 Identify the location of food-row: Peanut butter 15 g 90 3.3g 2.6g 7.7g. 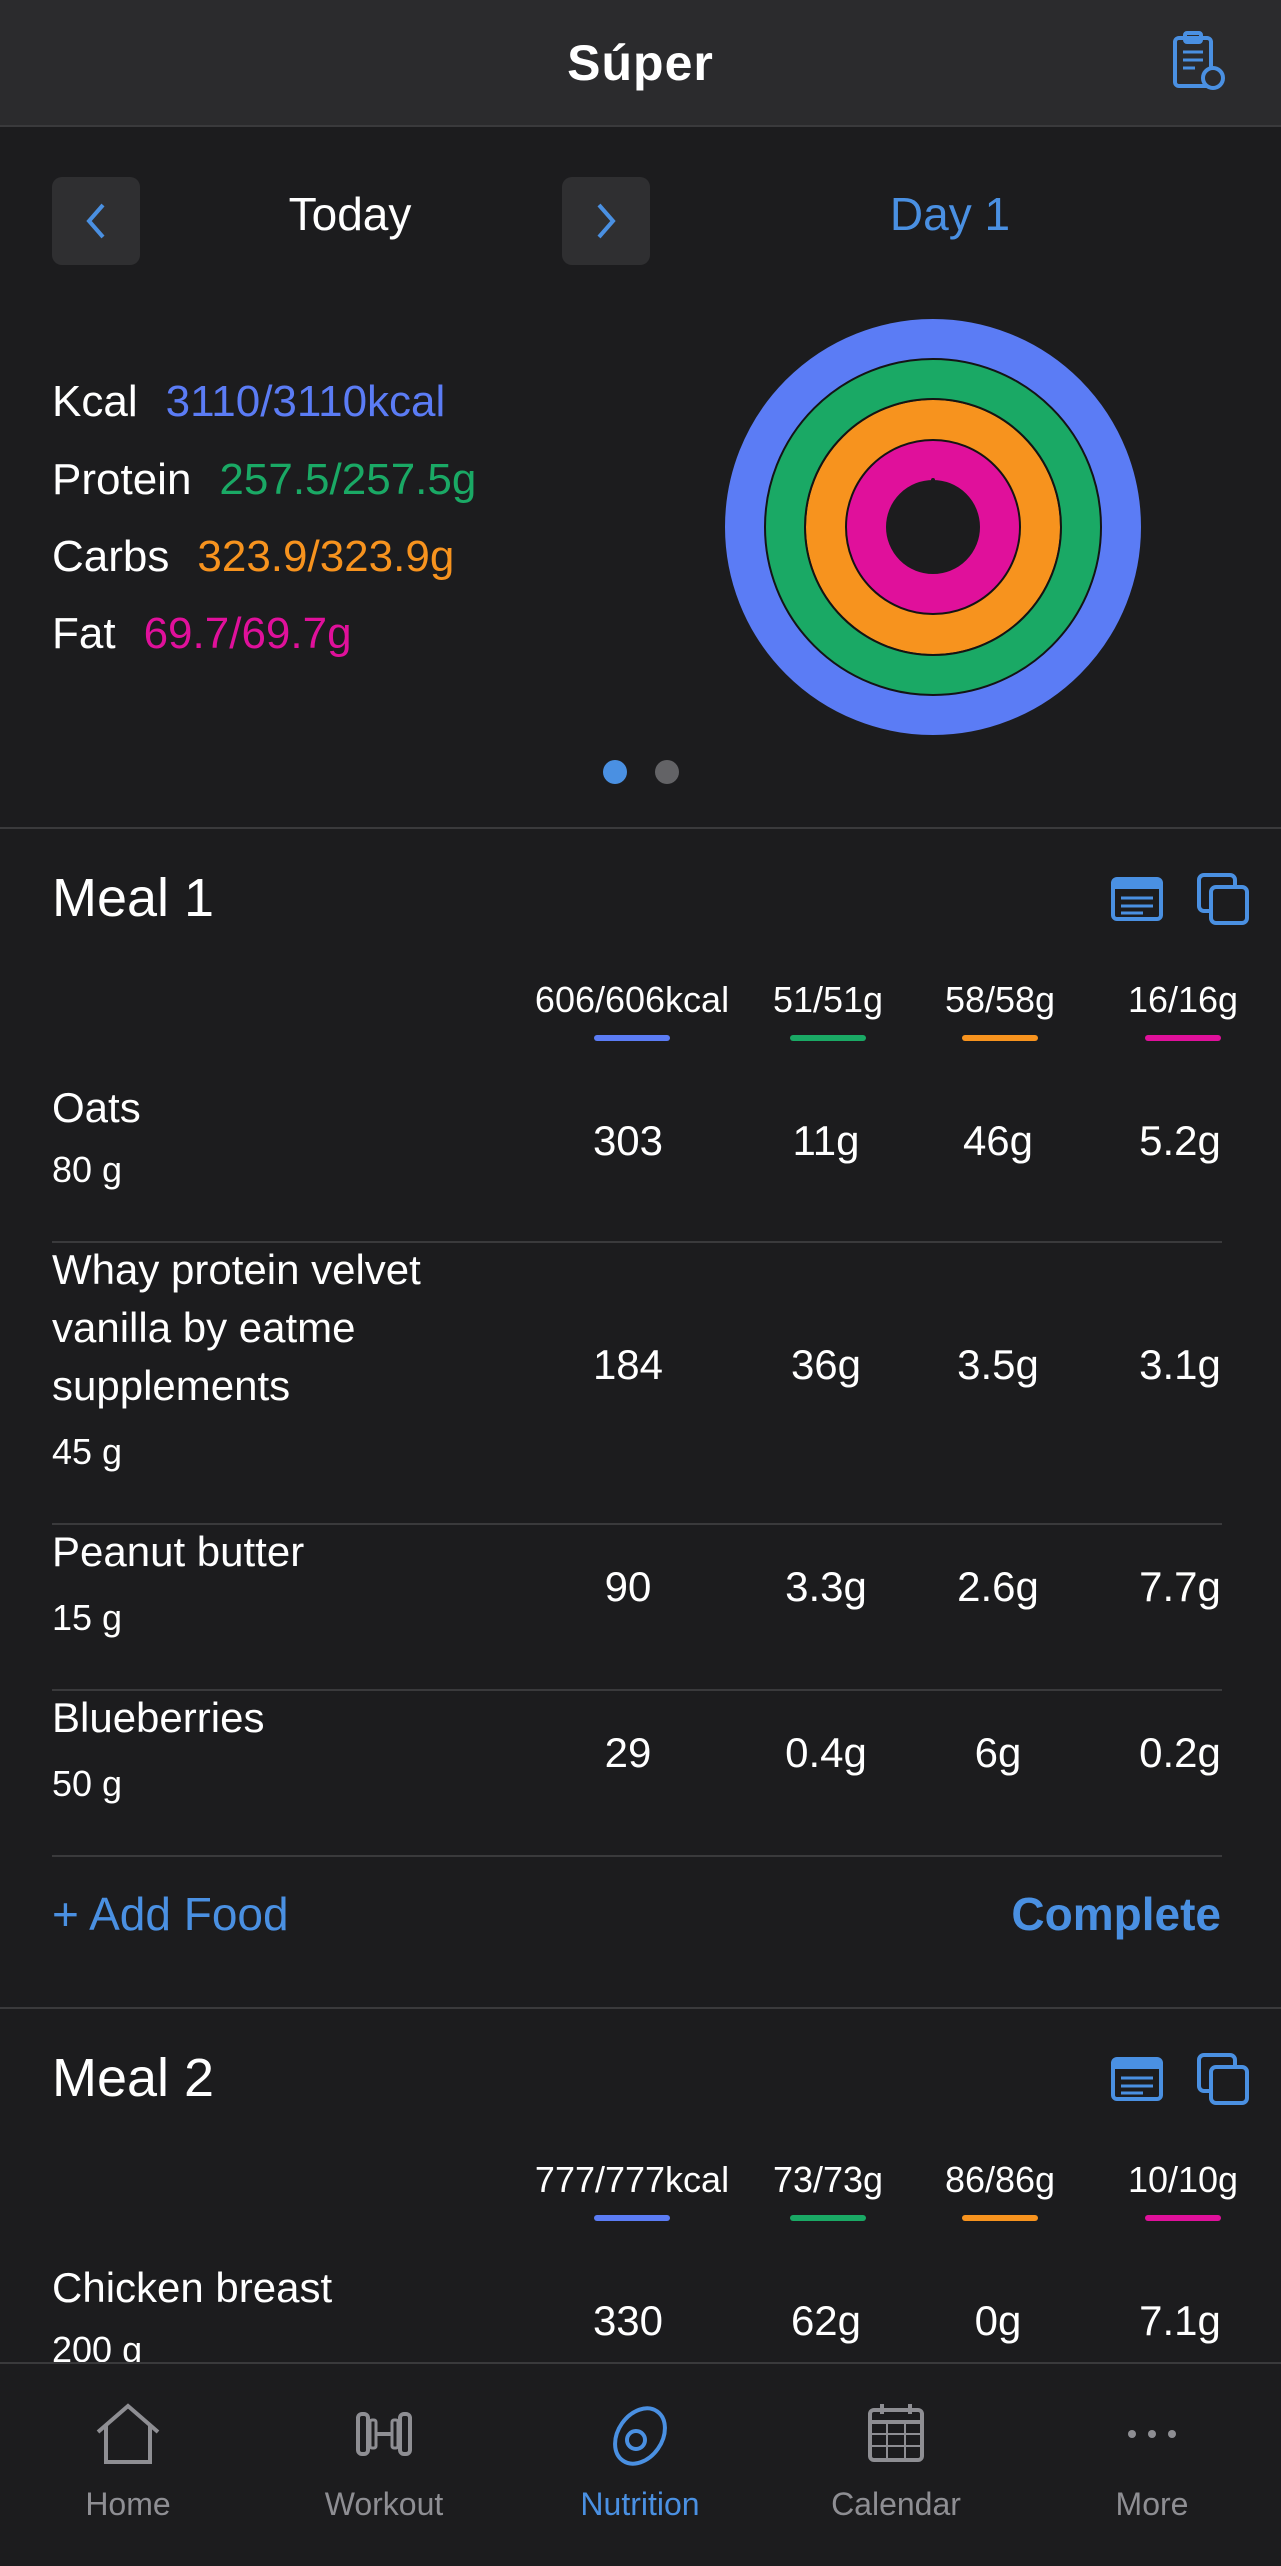
(637, 1607).